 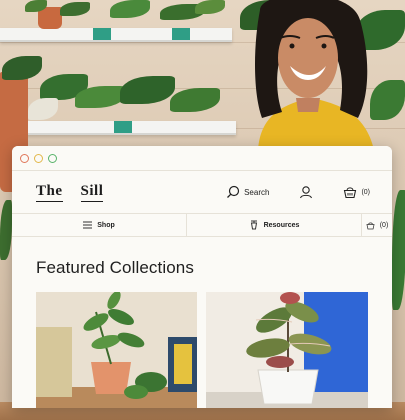 I want to click on logo-word-2: Sill, so click(x=92, y=192).